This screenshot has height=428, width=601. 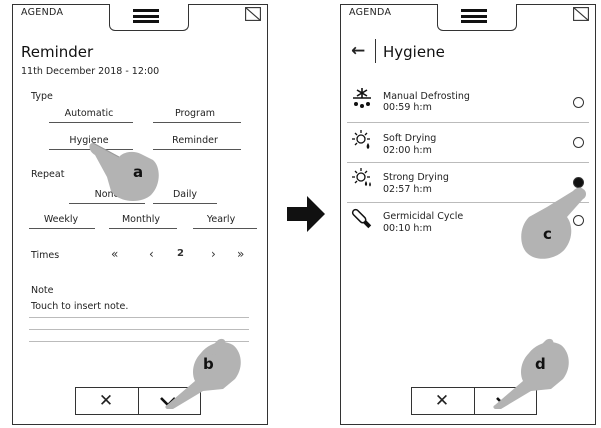 What do you see at coordinates (410, 138) in the screenshot?
I see `cycle-name: Soft Drying` at bounding box center [410, 138].